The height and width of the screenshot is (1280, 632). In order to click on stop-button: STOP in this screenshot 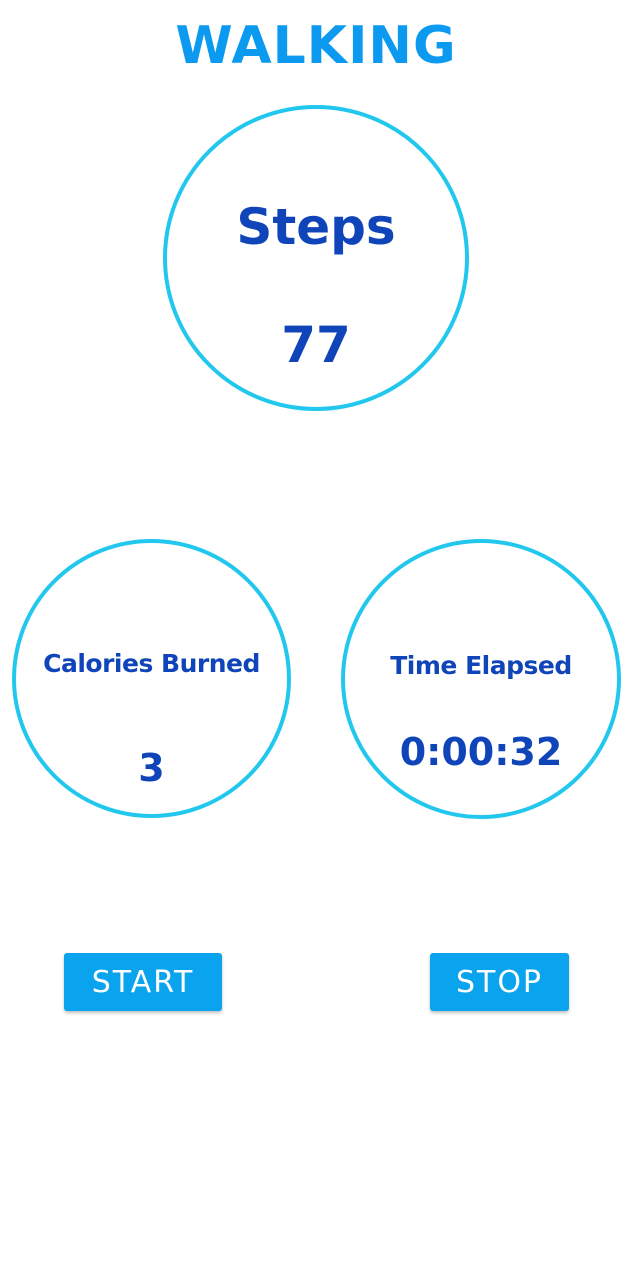, I will do `click(499, 982)`.